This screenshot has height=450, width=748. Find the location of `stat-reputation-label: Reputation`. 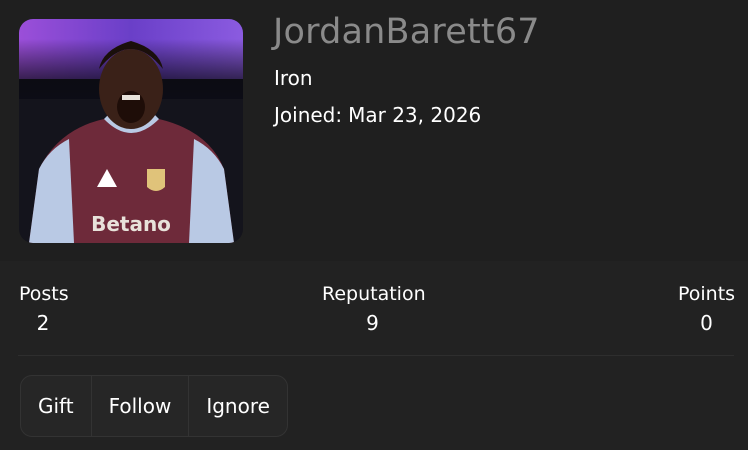

stat-reputation-label: Reputation is located at coordinates (374, 294).